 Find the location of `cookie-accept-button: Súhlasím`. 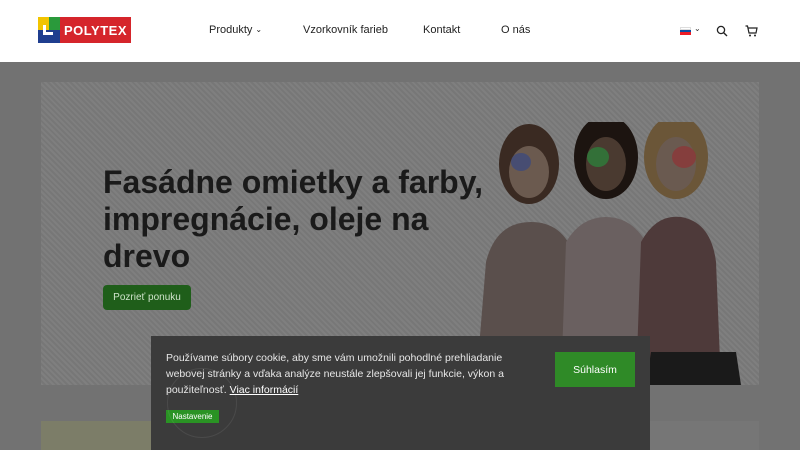

cookie-accept-button: Súhlasím is located at coordinates (595, 369).